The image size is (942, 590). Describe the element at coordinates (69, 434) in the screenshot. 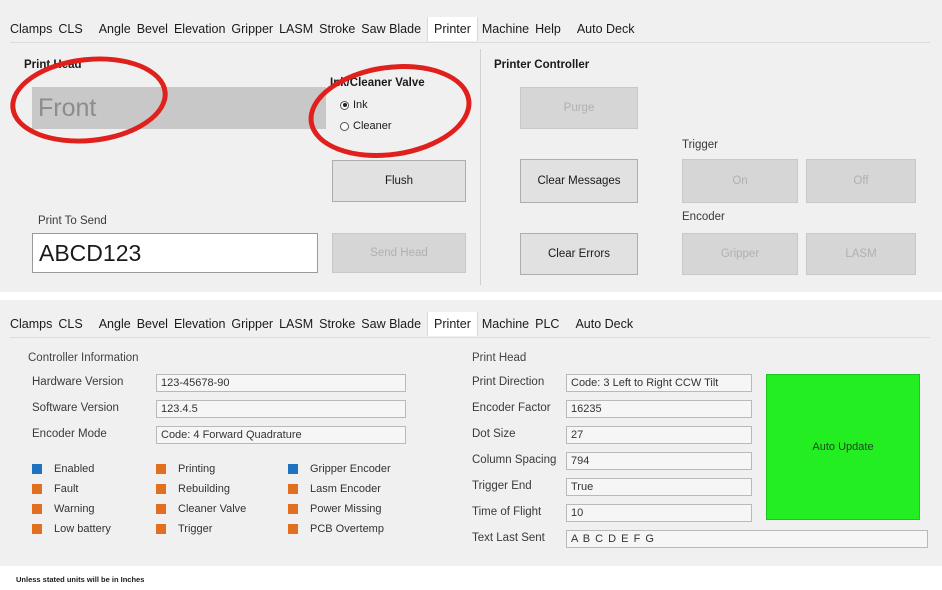

I see `encoder-mode-label: Encoder Mode` at that location.